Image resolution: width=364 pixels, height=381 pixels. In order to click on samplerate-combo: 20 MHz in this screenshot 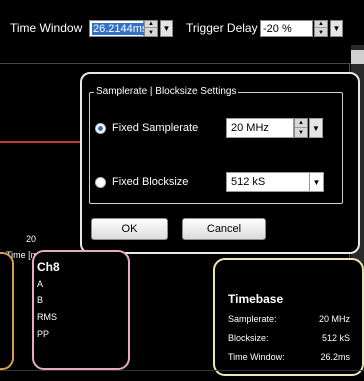, I will do `click(260, 128)`.